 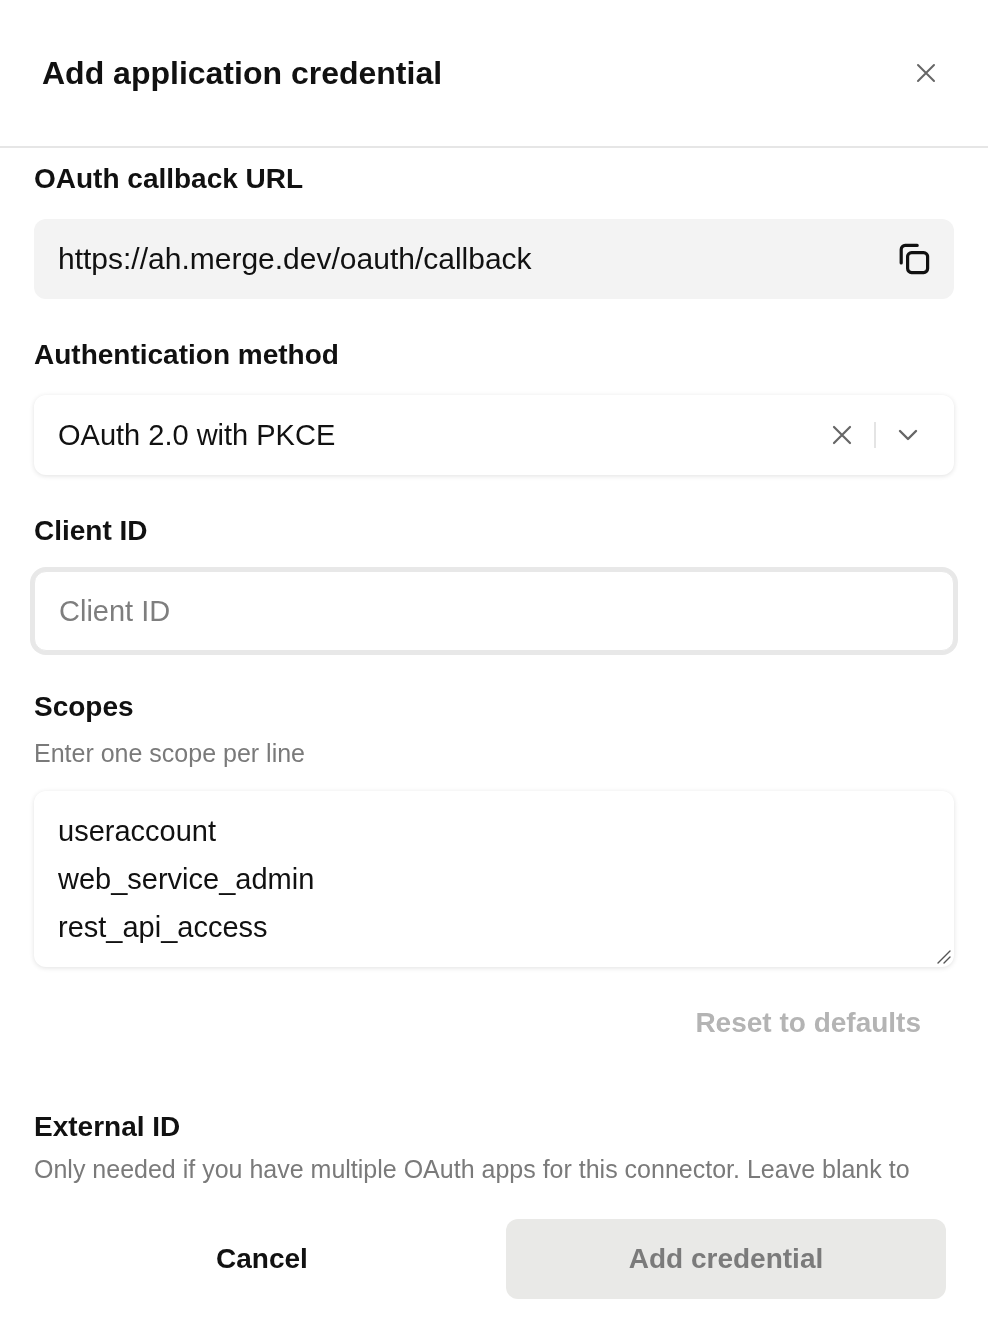 What do you see at coordinates (908, 435) in the screenshot?
I see `chevron-down-icon` at bounding box center [908, 435].